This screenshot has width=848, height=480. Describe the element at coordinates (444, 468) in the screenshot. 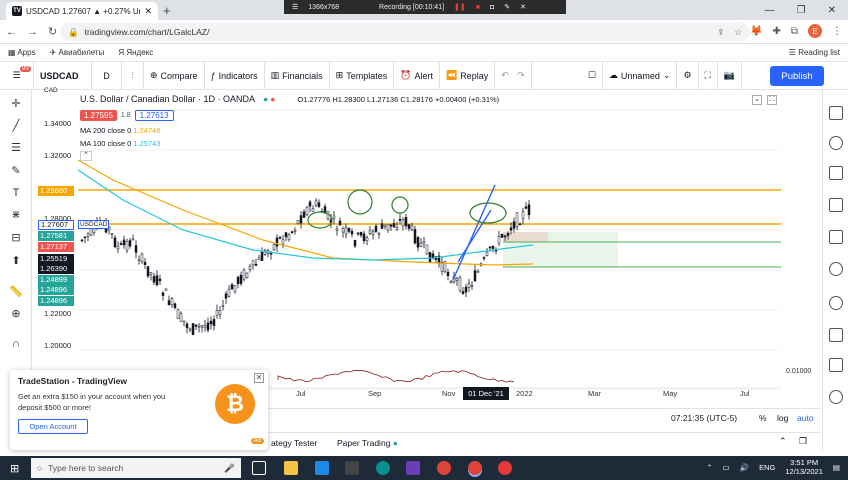

I see `chrome-icon` at that location.